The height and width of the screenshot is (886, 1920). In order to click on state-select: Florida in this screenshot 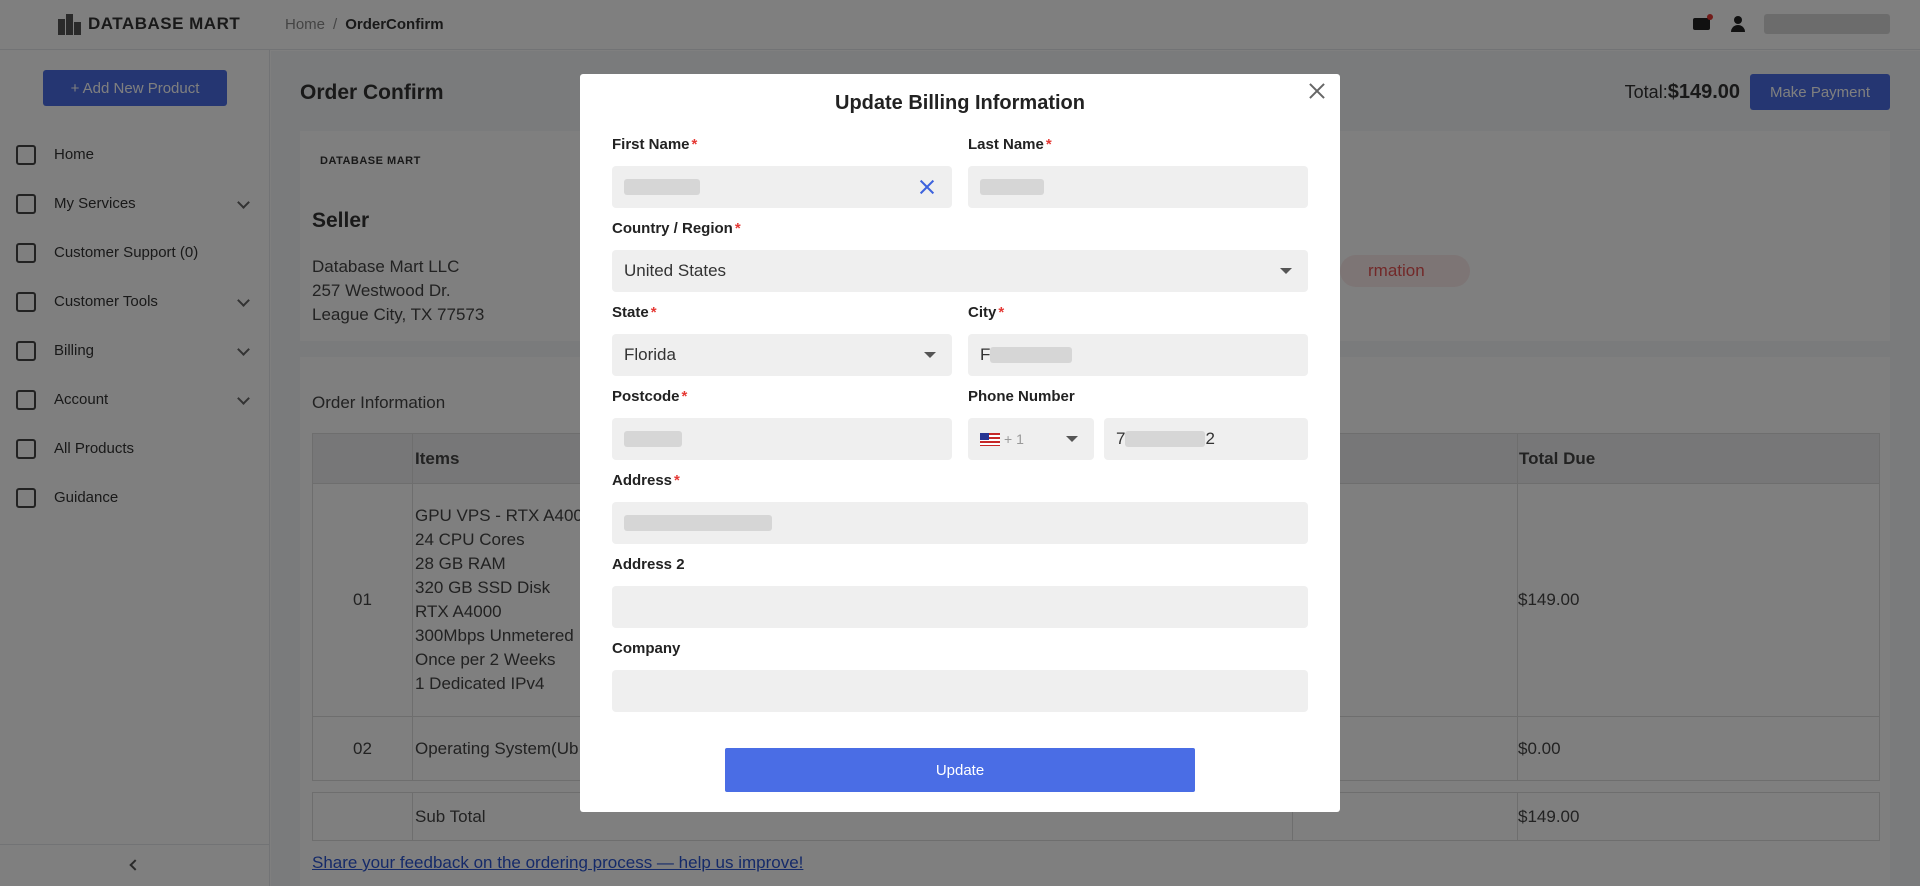, I will do `click(782, 355)`.